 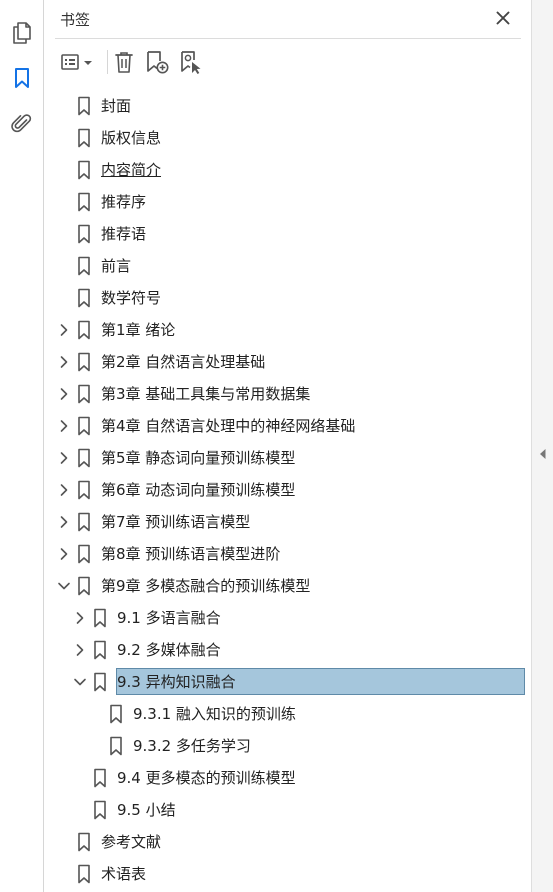 I want to click on bookmark-label: 第5章 静态词向量预训练模型, so click(x=198, y=458).